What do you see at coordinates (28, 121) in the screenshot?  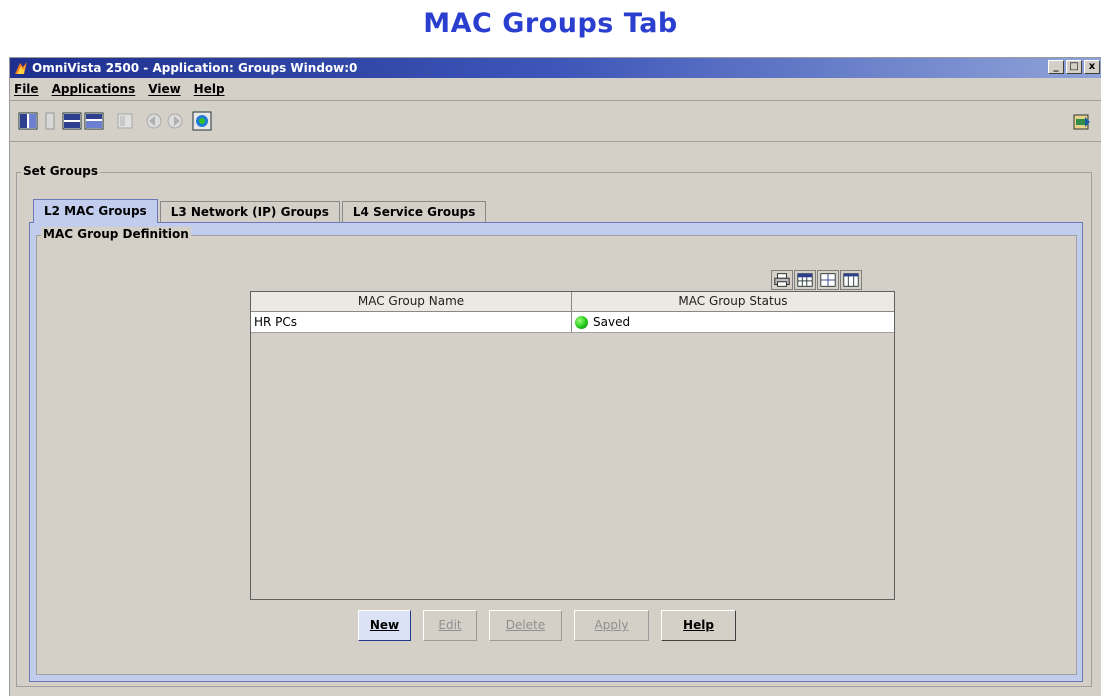 I see `layout-columns-icon` at bounding box center [28, 121].